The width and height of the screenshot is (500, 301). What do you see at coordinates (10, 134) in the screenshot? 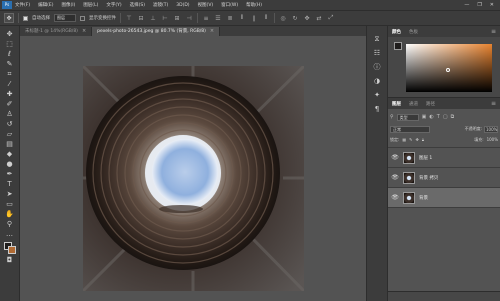
I see `eraser-tool-icon: ▱` at bounding box center [10, 134].